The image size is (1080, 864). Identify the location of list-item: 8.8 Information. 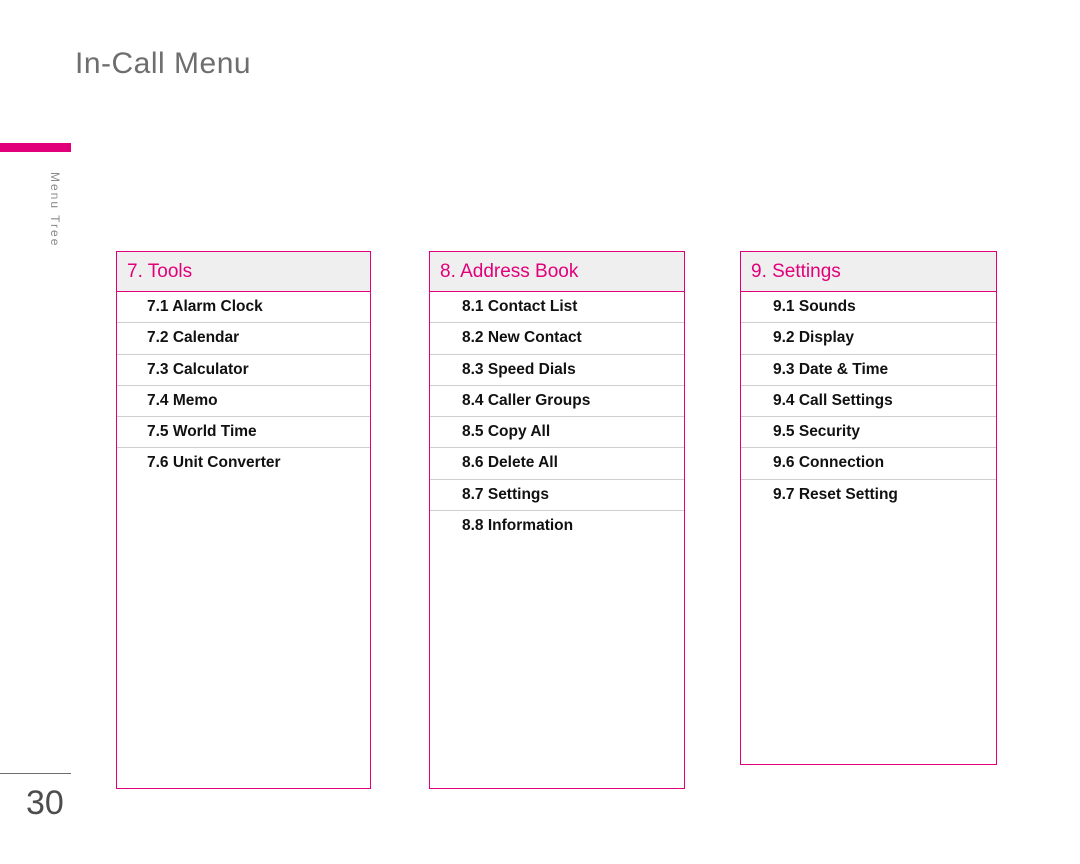
(518, 526).